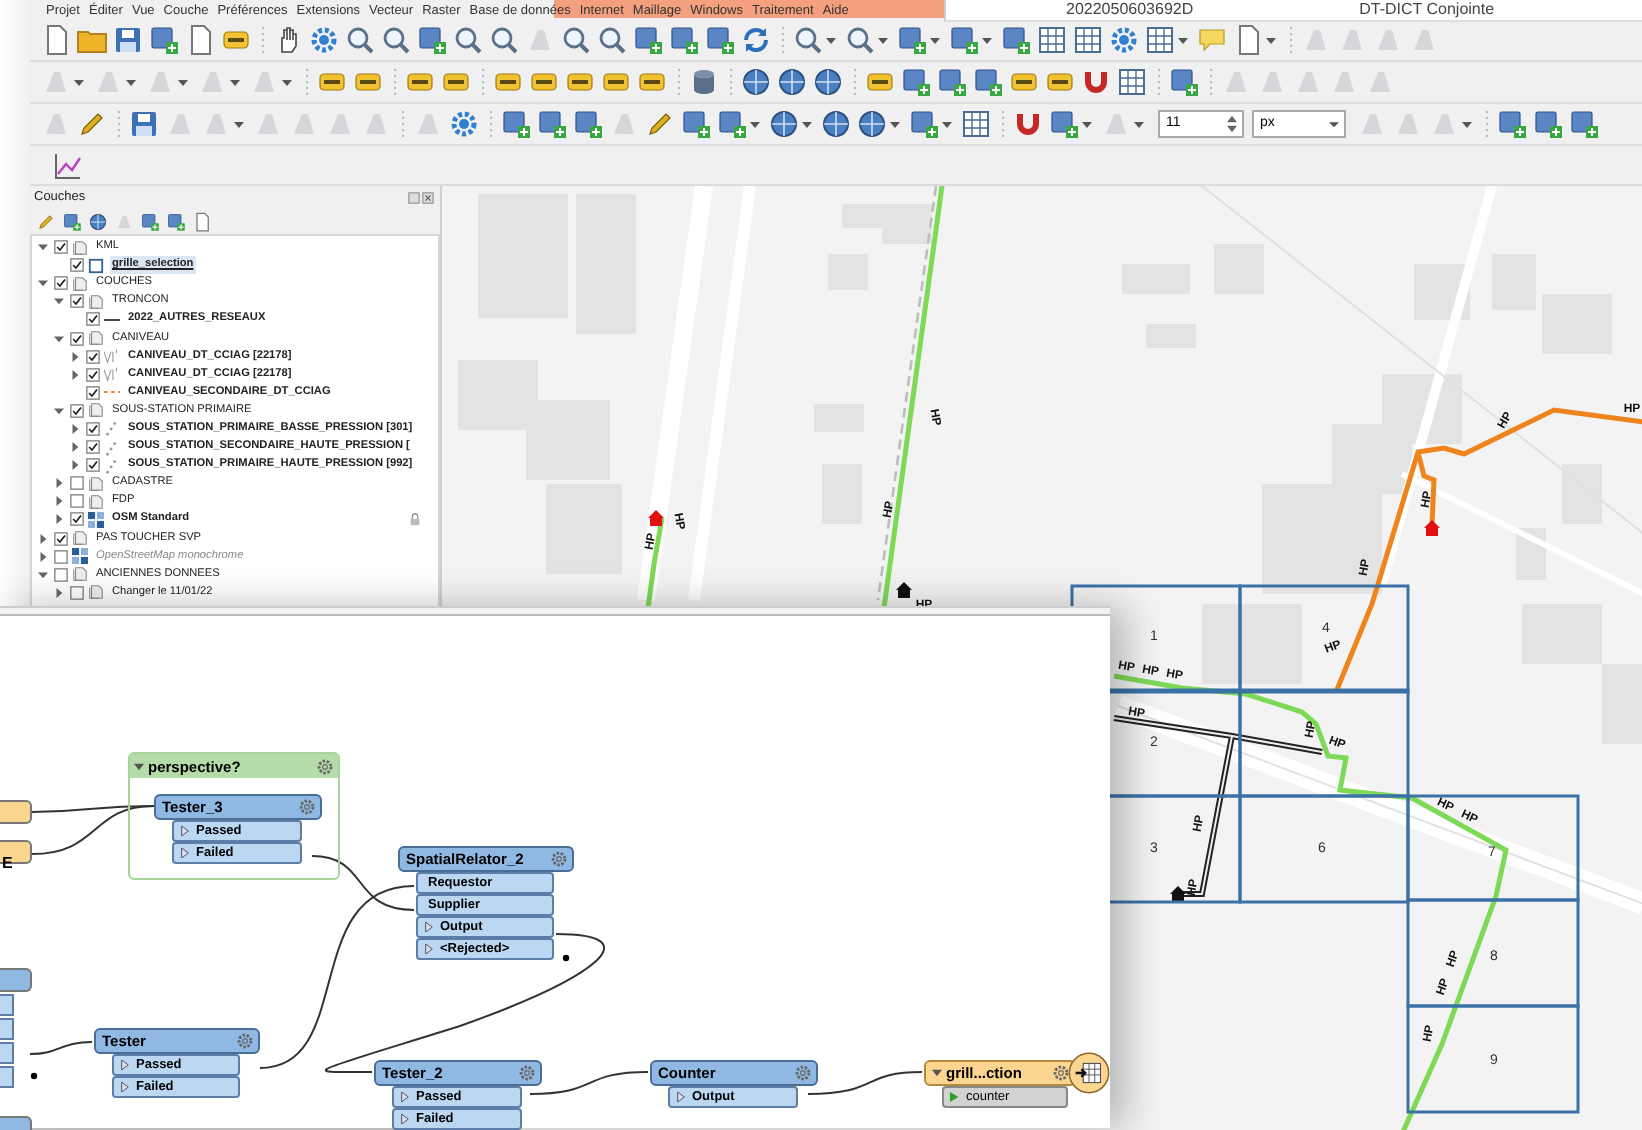 The width and height of the screenshot is (1642, 1130). What do you see at coordinates (756, 40) in the screenshot?
I see `refresh-icon` at bounding box center [756, 40].